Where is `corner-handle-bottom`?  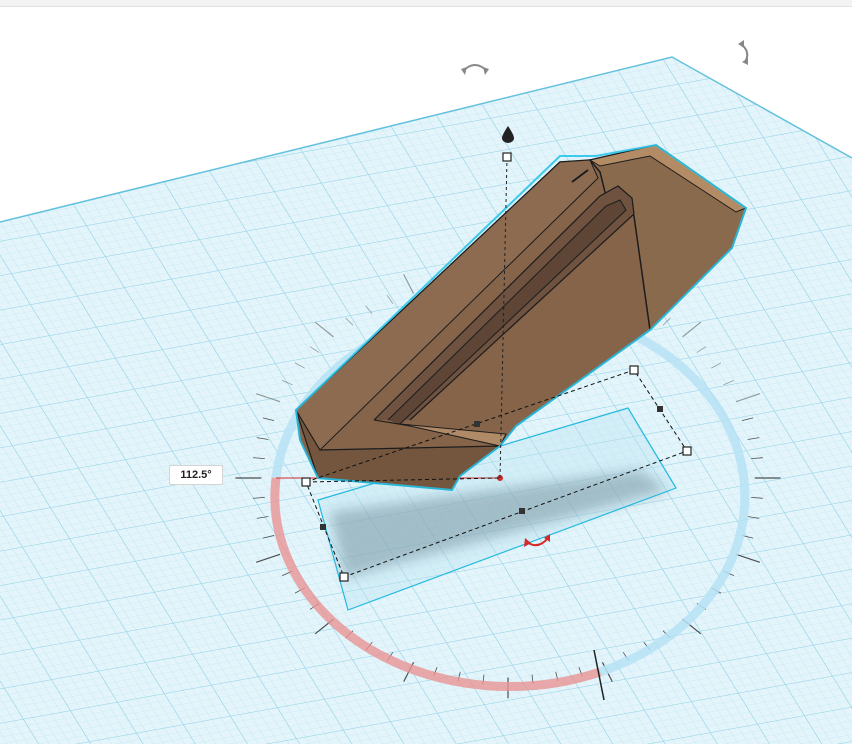 corner-handle-bottom is located at coordinates (344, 577).